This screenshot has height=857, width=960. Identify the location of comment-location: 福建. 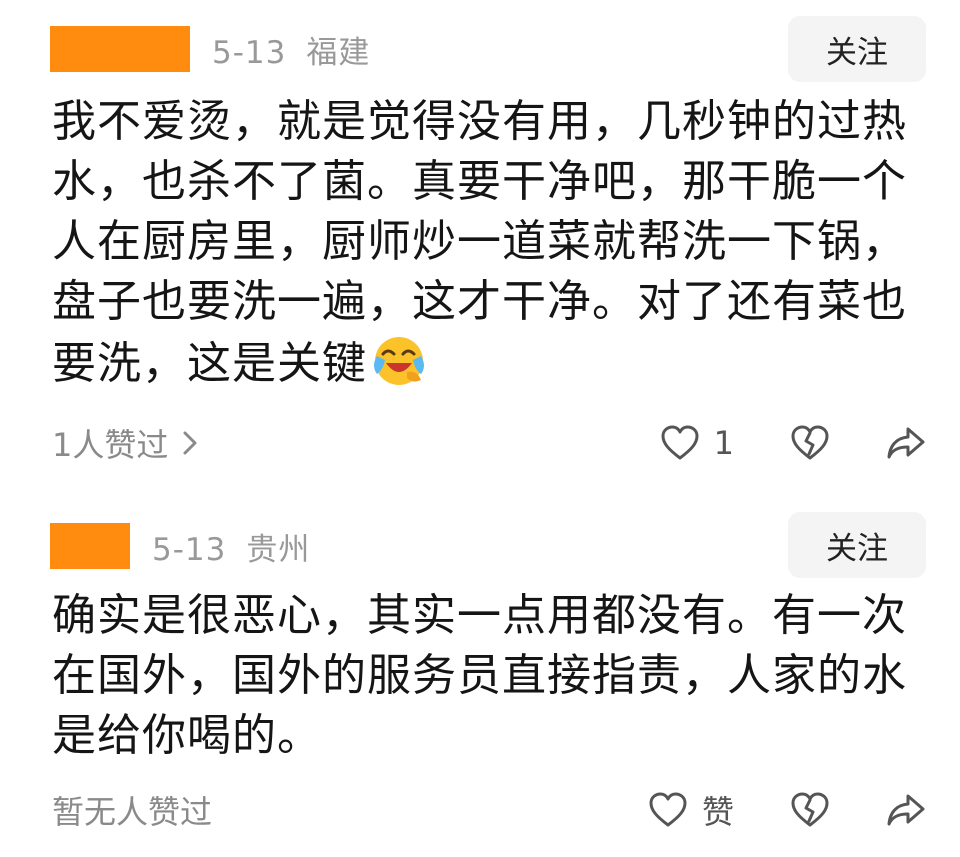
(338, 52).